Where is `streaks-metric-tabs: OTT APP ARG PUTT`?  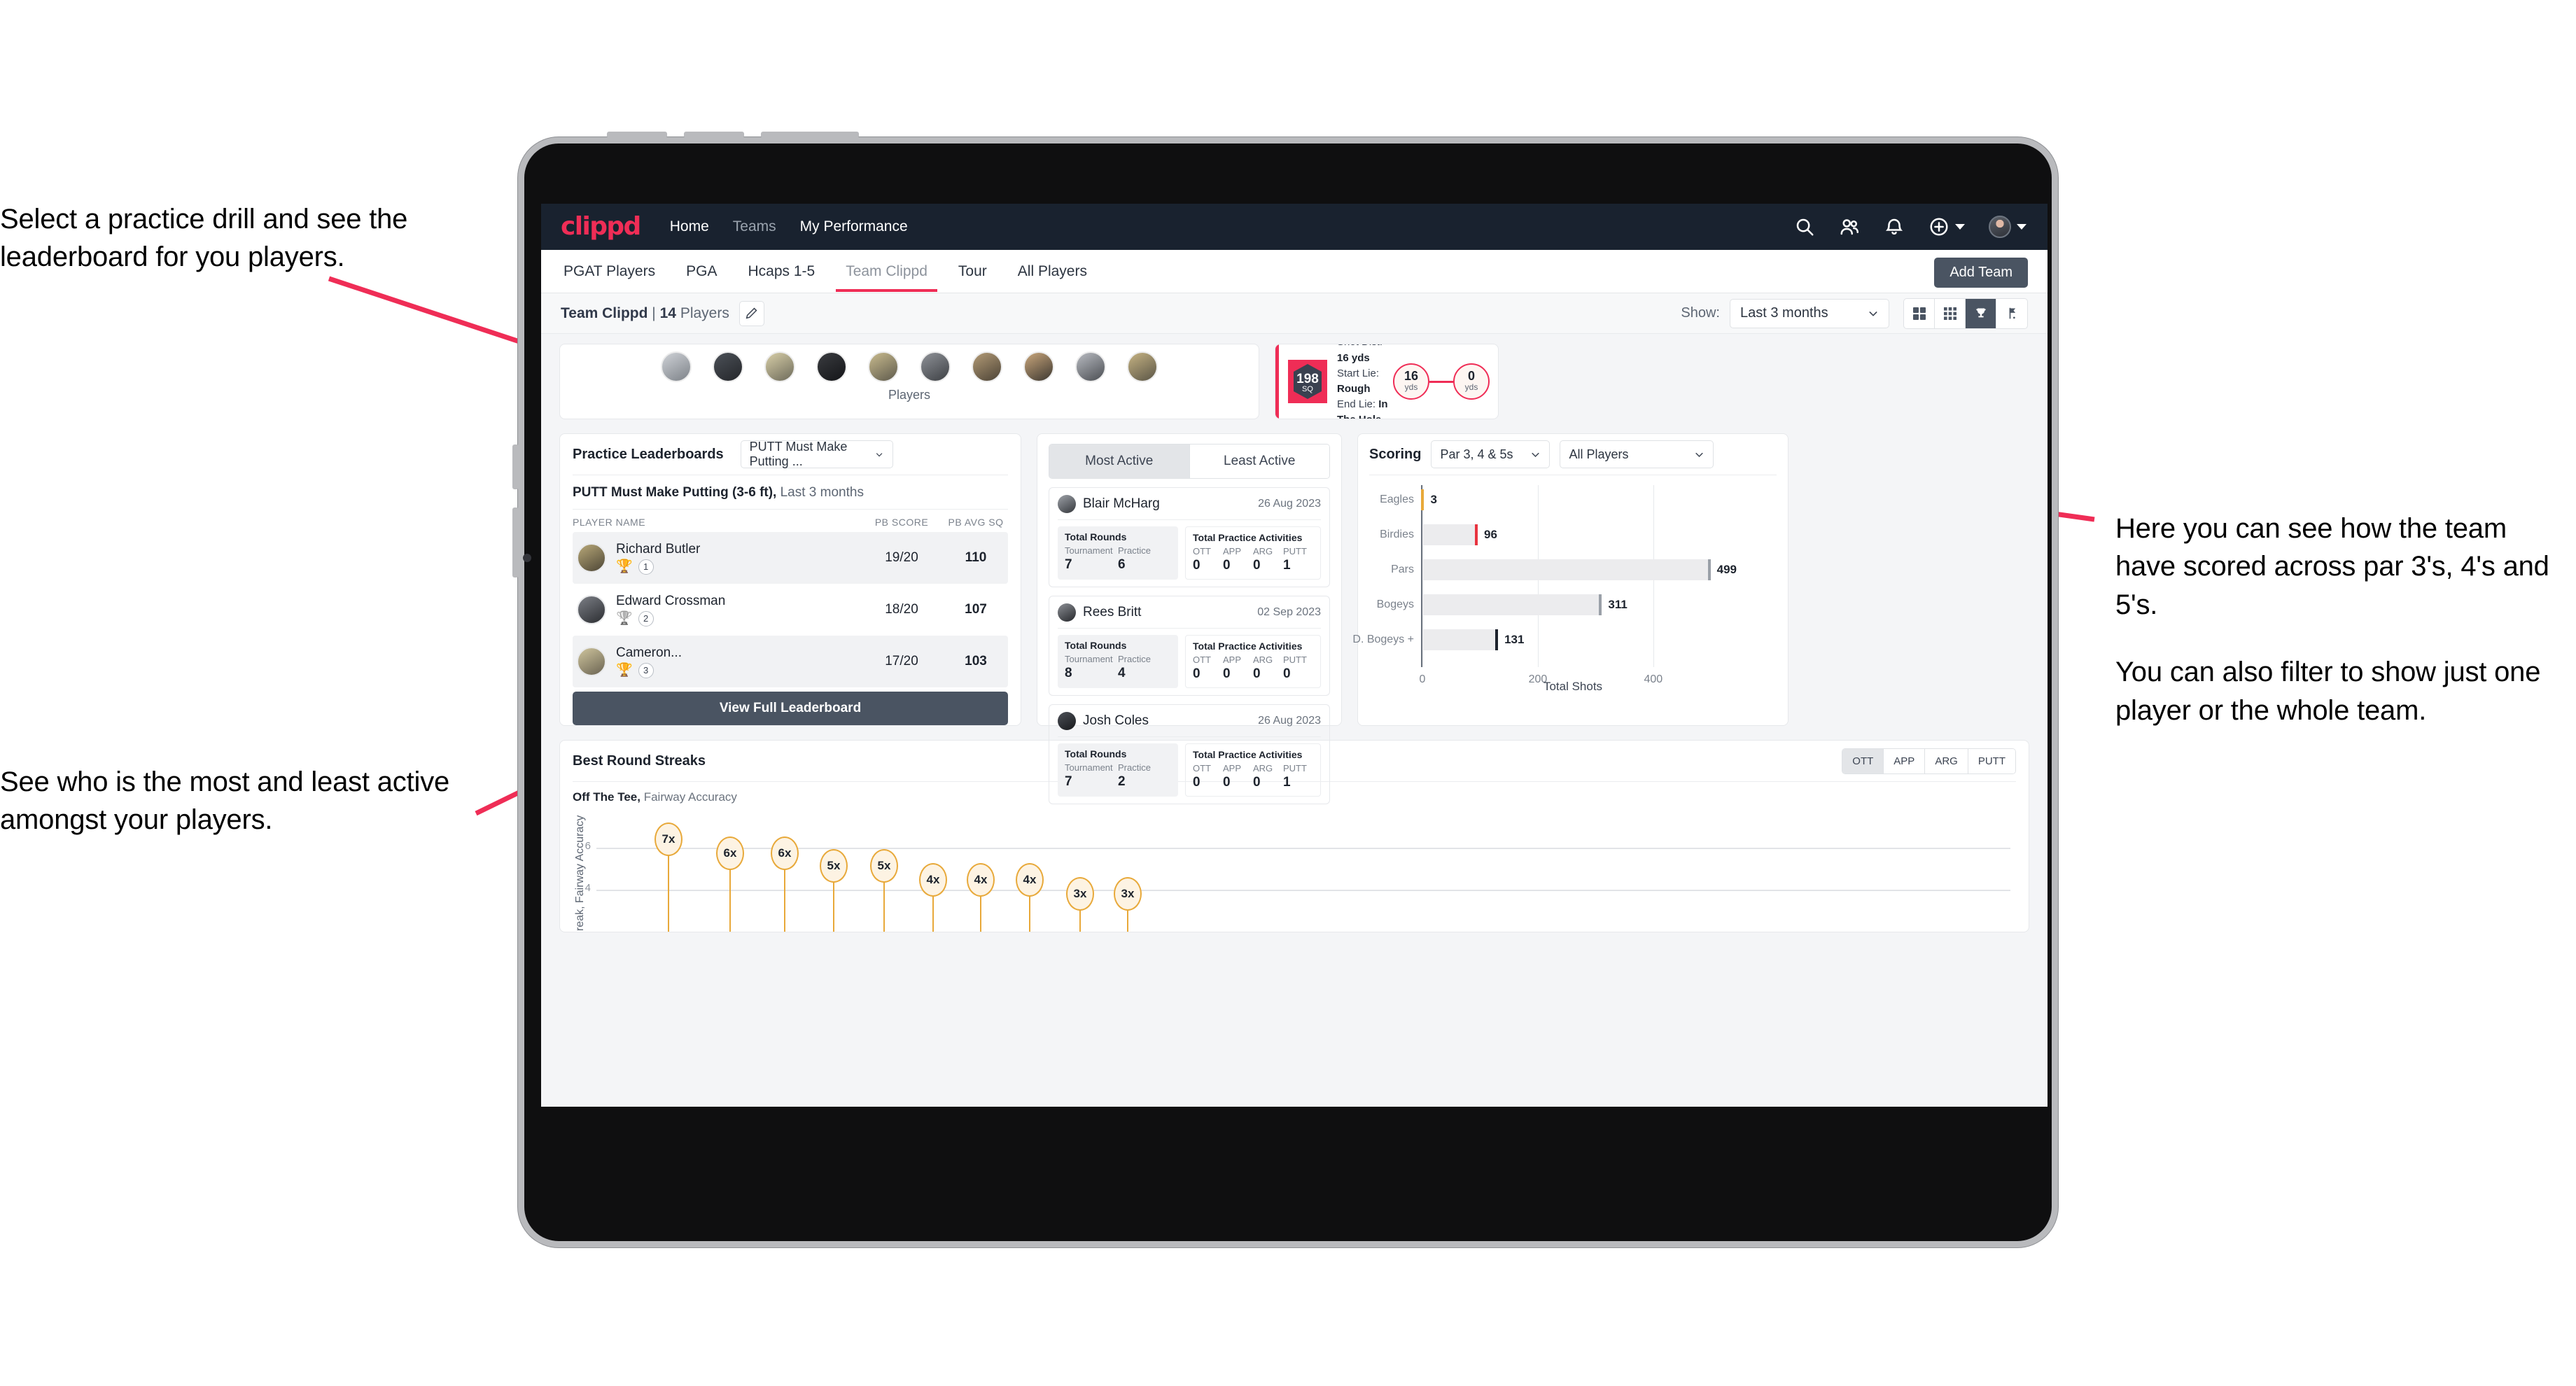
streaks-metric-tabs: OTT APP ARG PUTT is located at coordinates (1929, 761).